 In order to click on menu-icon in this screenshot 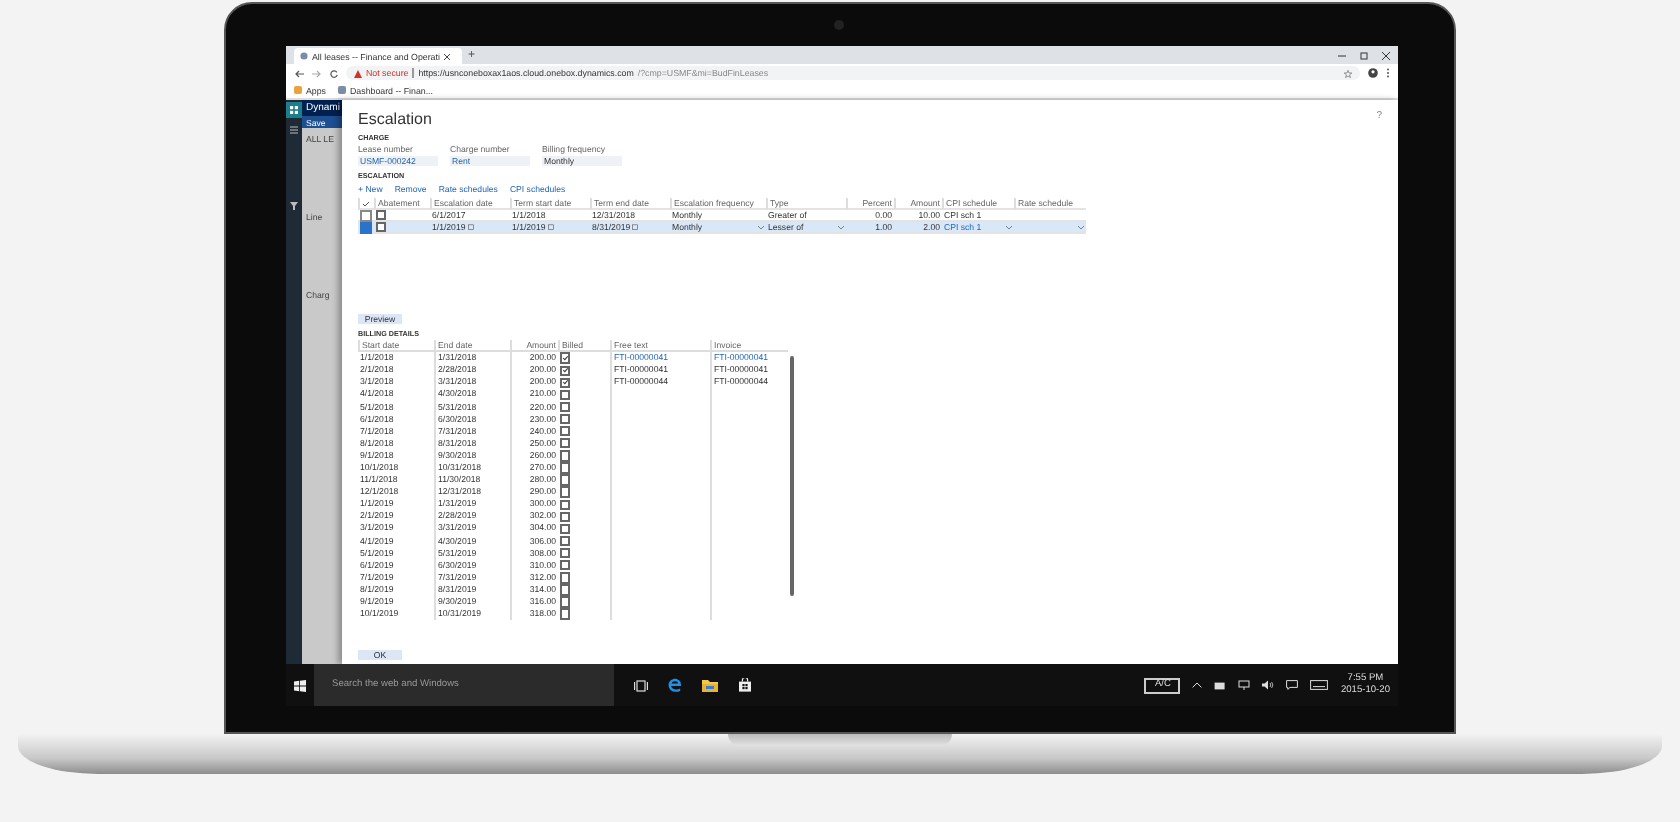, I will do `click(294, 130)`.